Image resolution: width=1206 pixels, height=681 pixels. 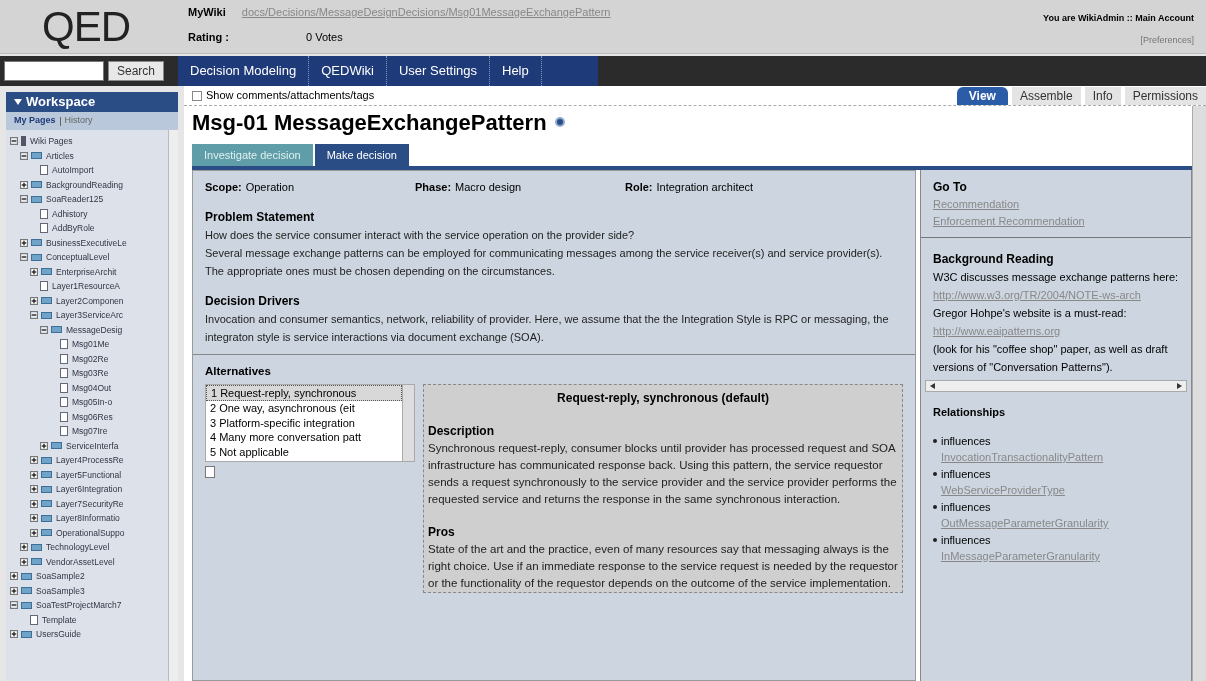 What do you see at coordinates (304, 423) in the screenshot?
I see `list-item: 3 Platform-specific integration` at bounding box center [304, 423].